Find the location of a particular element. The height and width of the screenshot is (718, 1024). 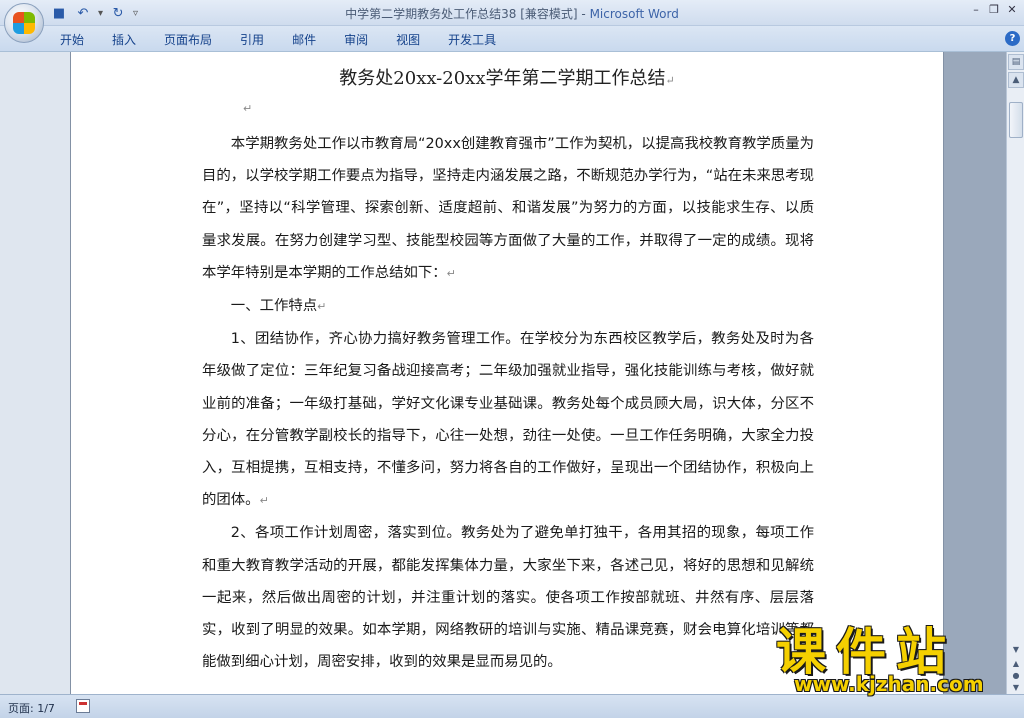

ruler-toggle-icon: ▤ is located at coordinates (1016, 62).